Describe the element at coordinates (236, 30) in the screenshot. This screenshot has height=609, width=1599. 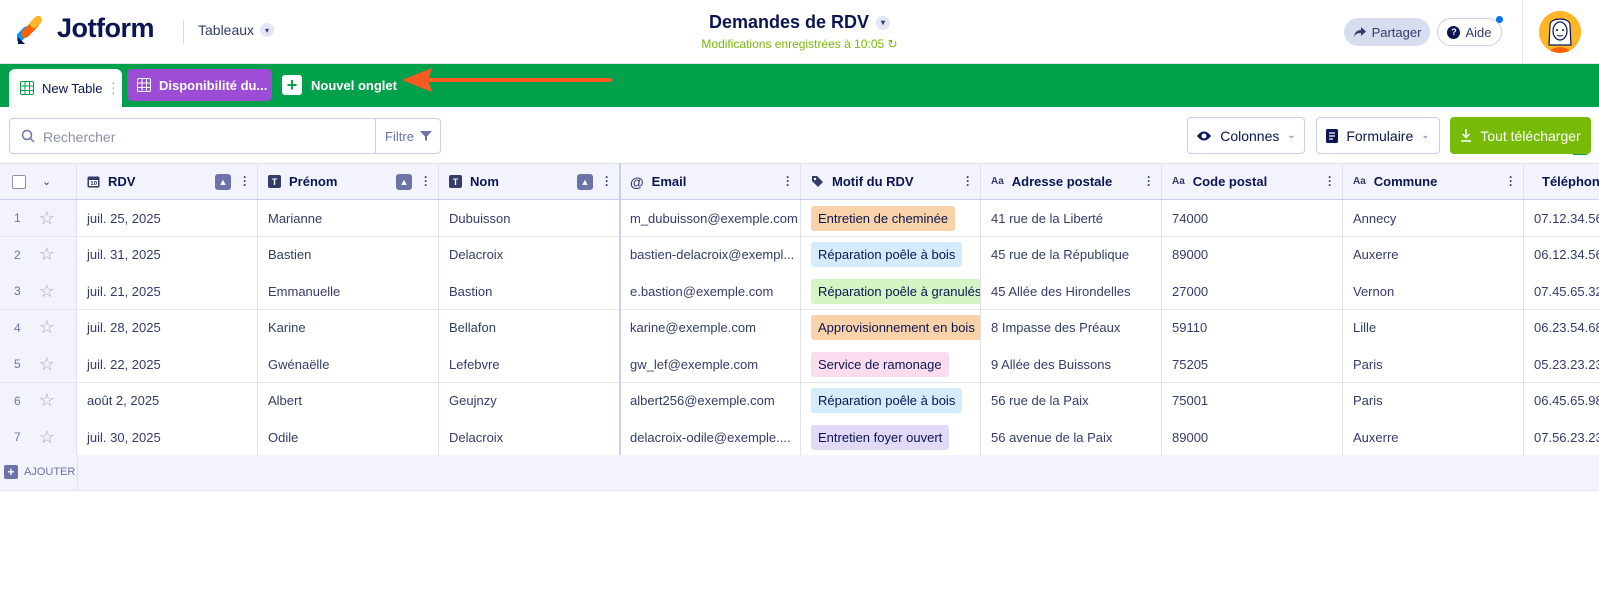
I see `tables-menu: Tableaux ▾` at that location.